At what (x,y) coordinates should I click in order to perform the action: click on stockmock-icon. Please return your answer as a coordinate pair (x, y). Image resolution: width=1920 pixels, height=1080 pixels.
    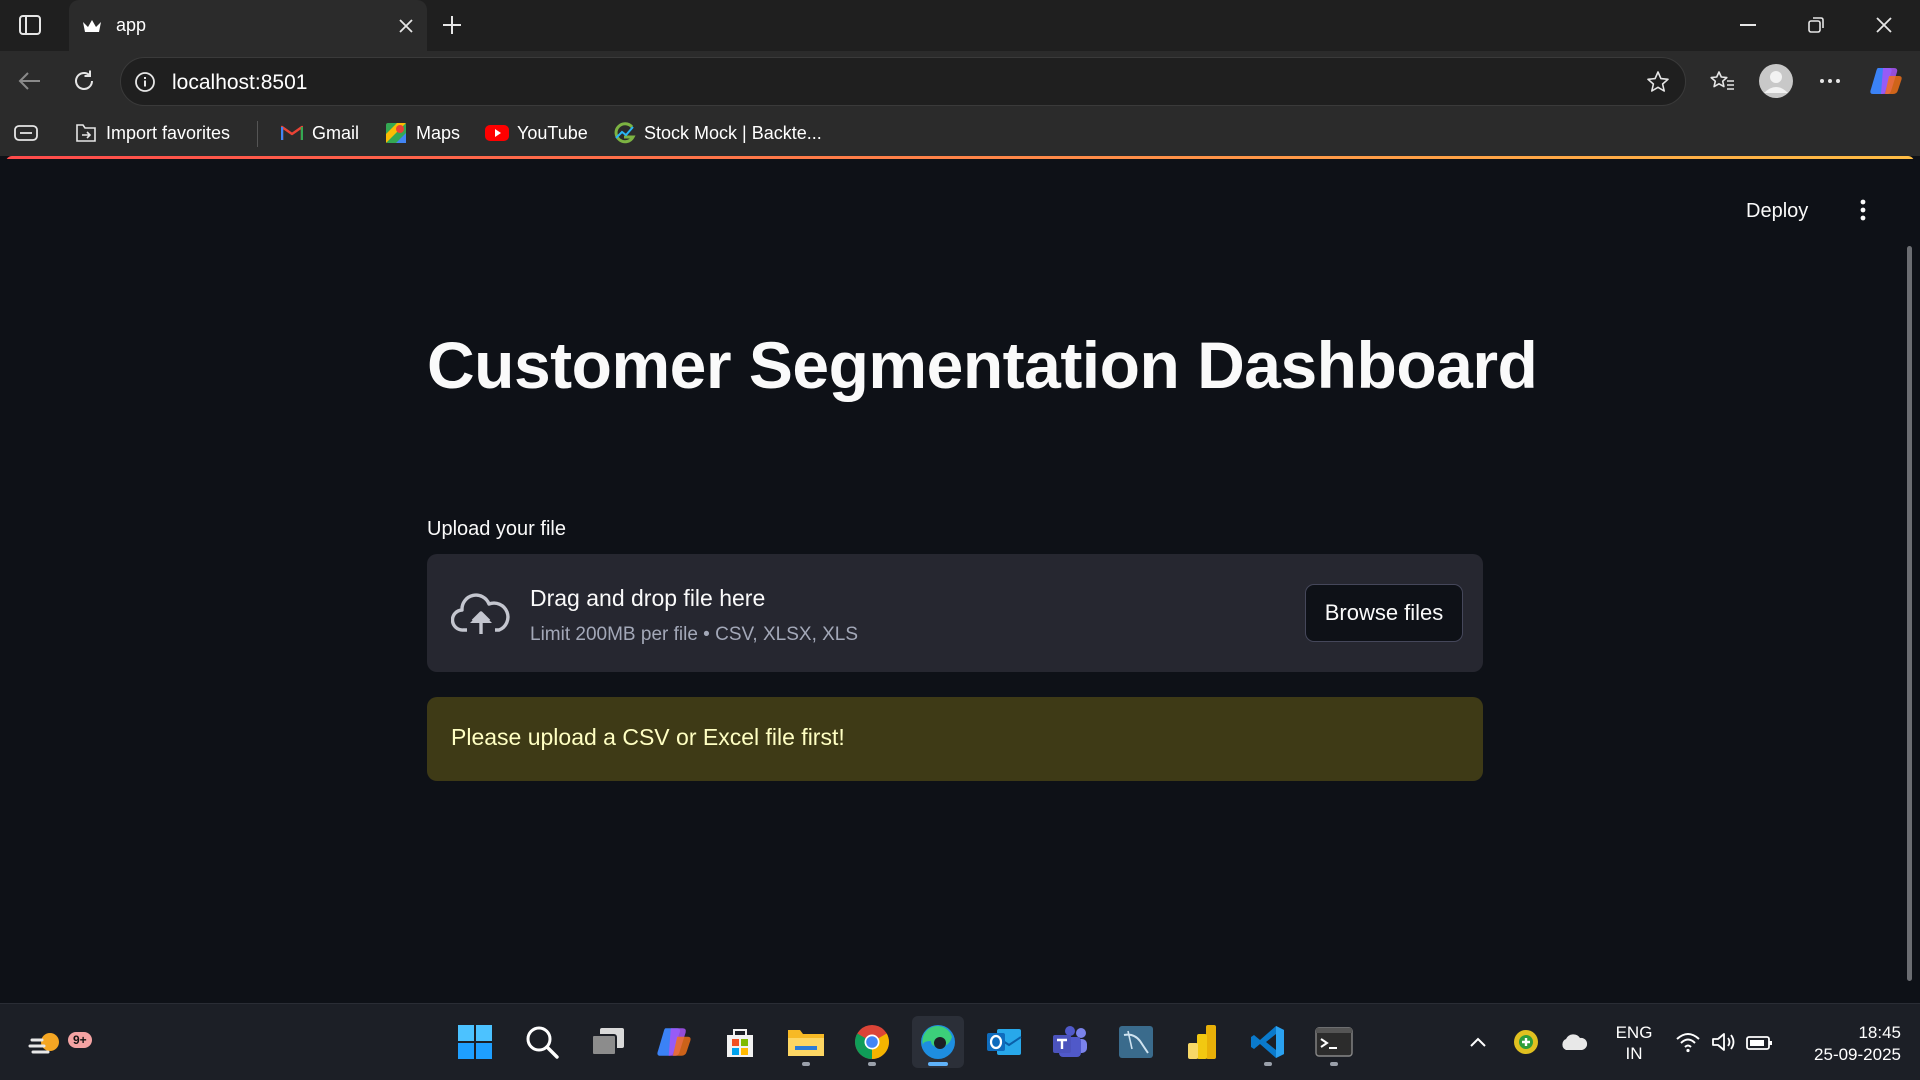
    Looking at the image, I should click on (624, 133).